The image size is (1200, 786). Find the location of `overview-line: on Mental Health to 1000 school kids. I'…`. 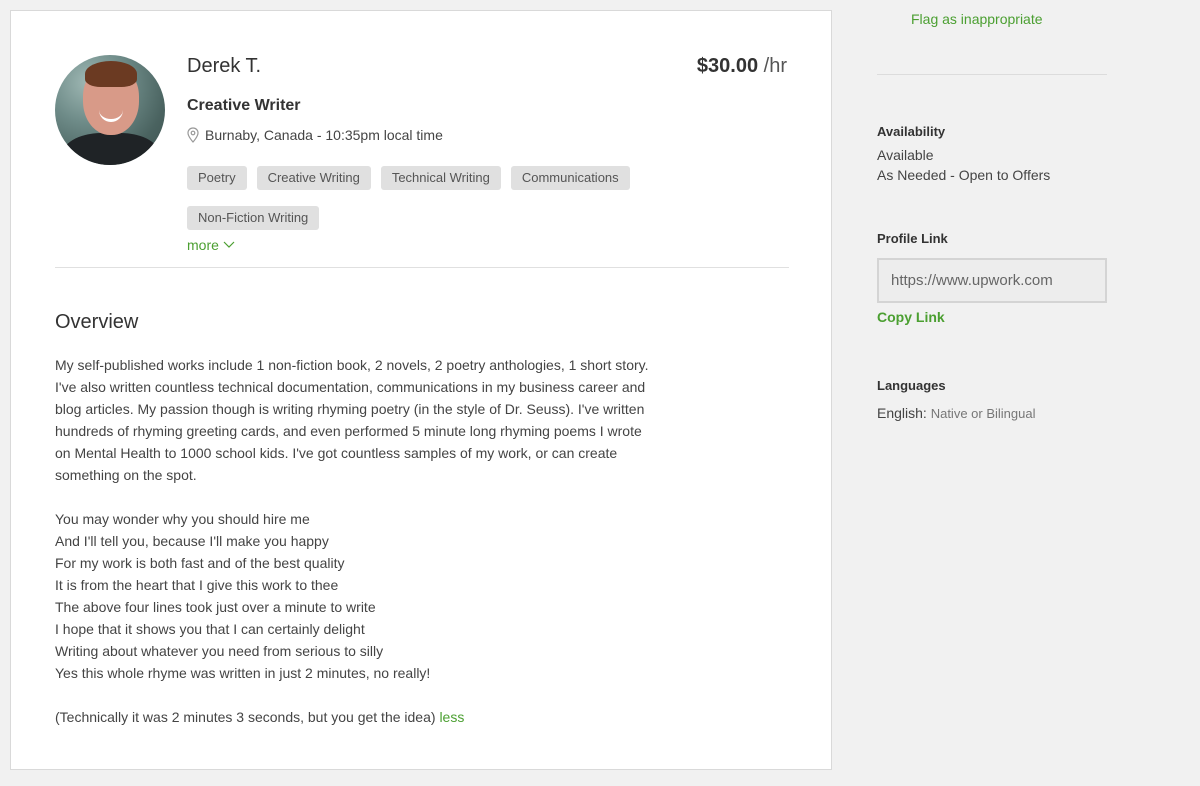

overview-line: on Mental Health to 1000 school kids. I'… is located at coordinates (336, 453).